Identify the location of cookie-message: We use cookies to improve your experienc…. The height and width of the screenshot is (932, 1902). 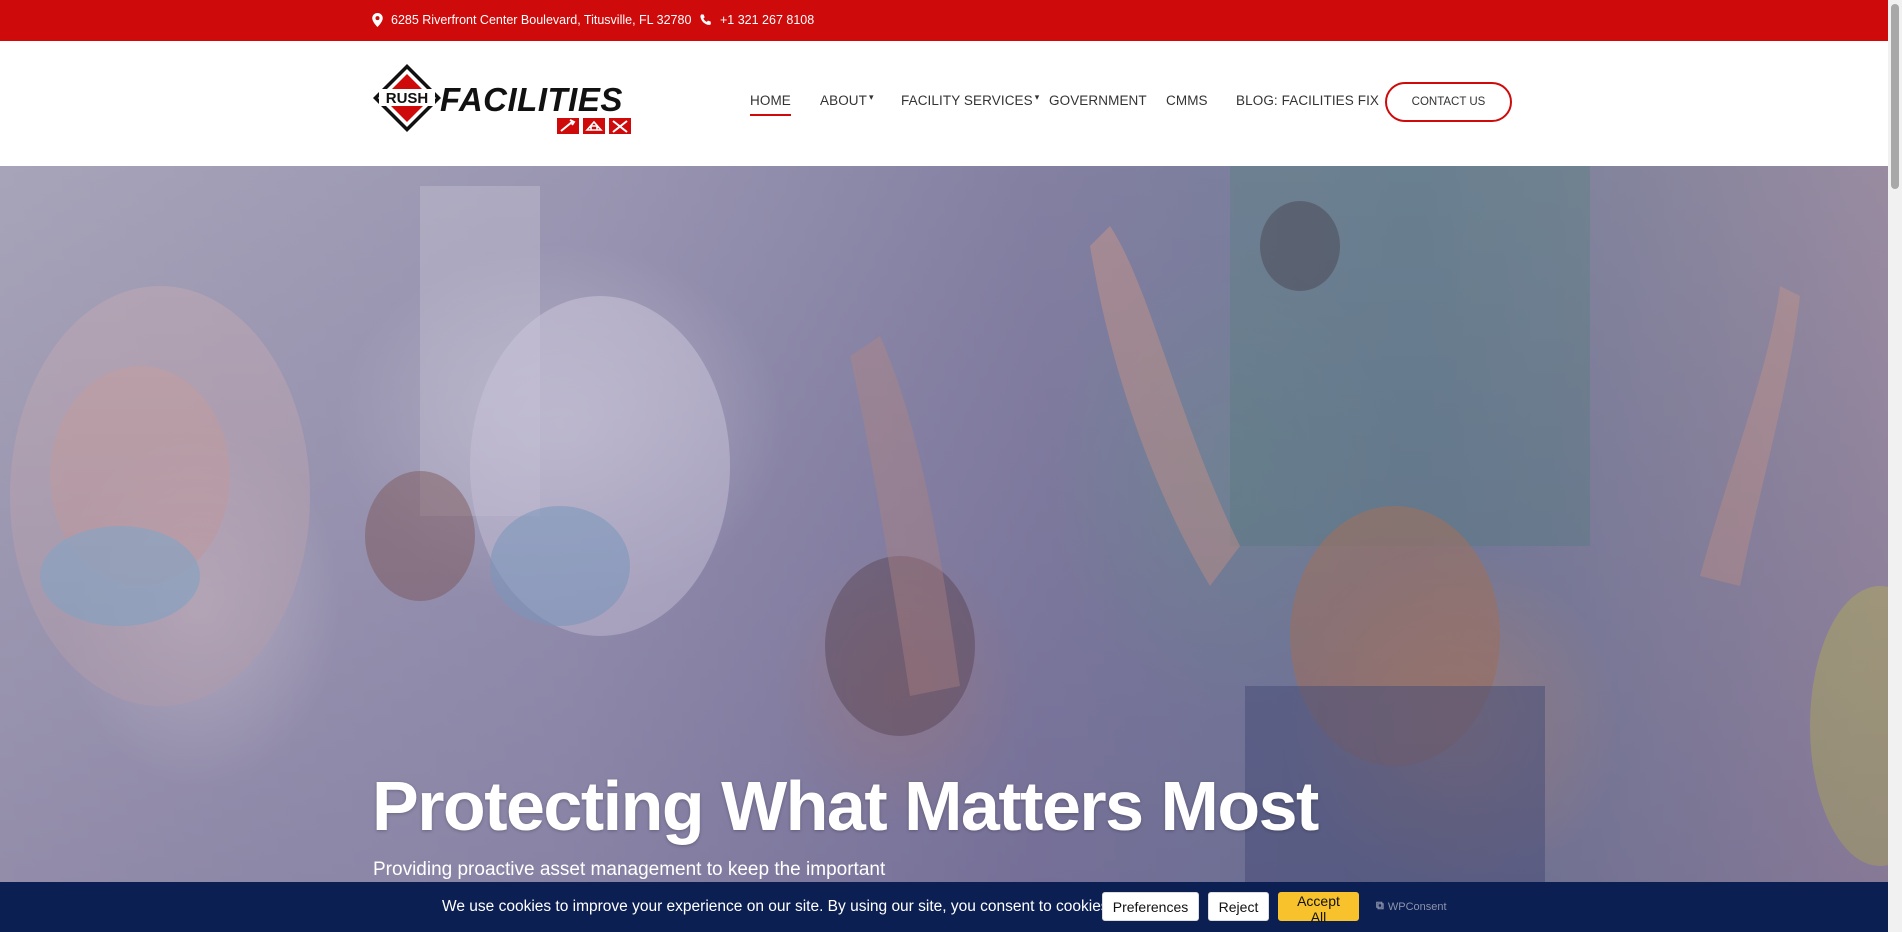
(777, 906).